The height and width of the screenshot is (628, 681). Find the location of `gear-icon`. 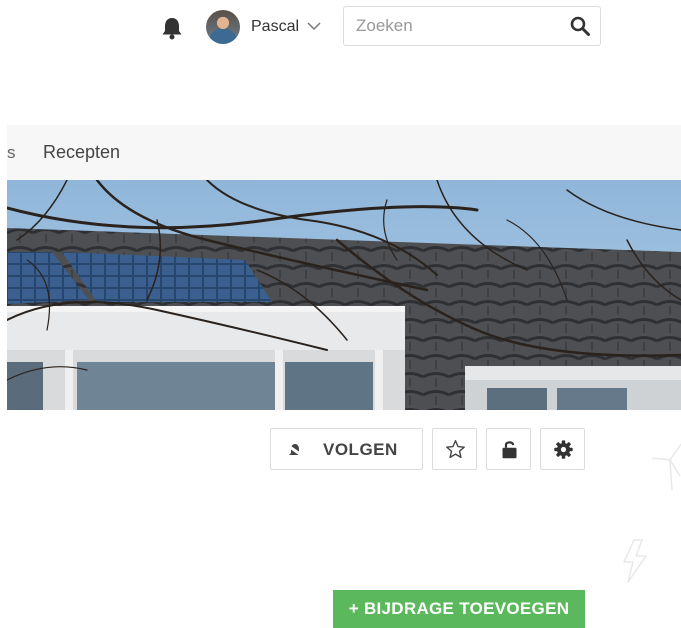

gear-icon is located at coordinates (563, 449).